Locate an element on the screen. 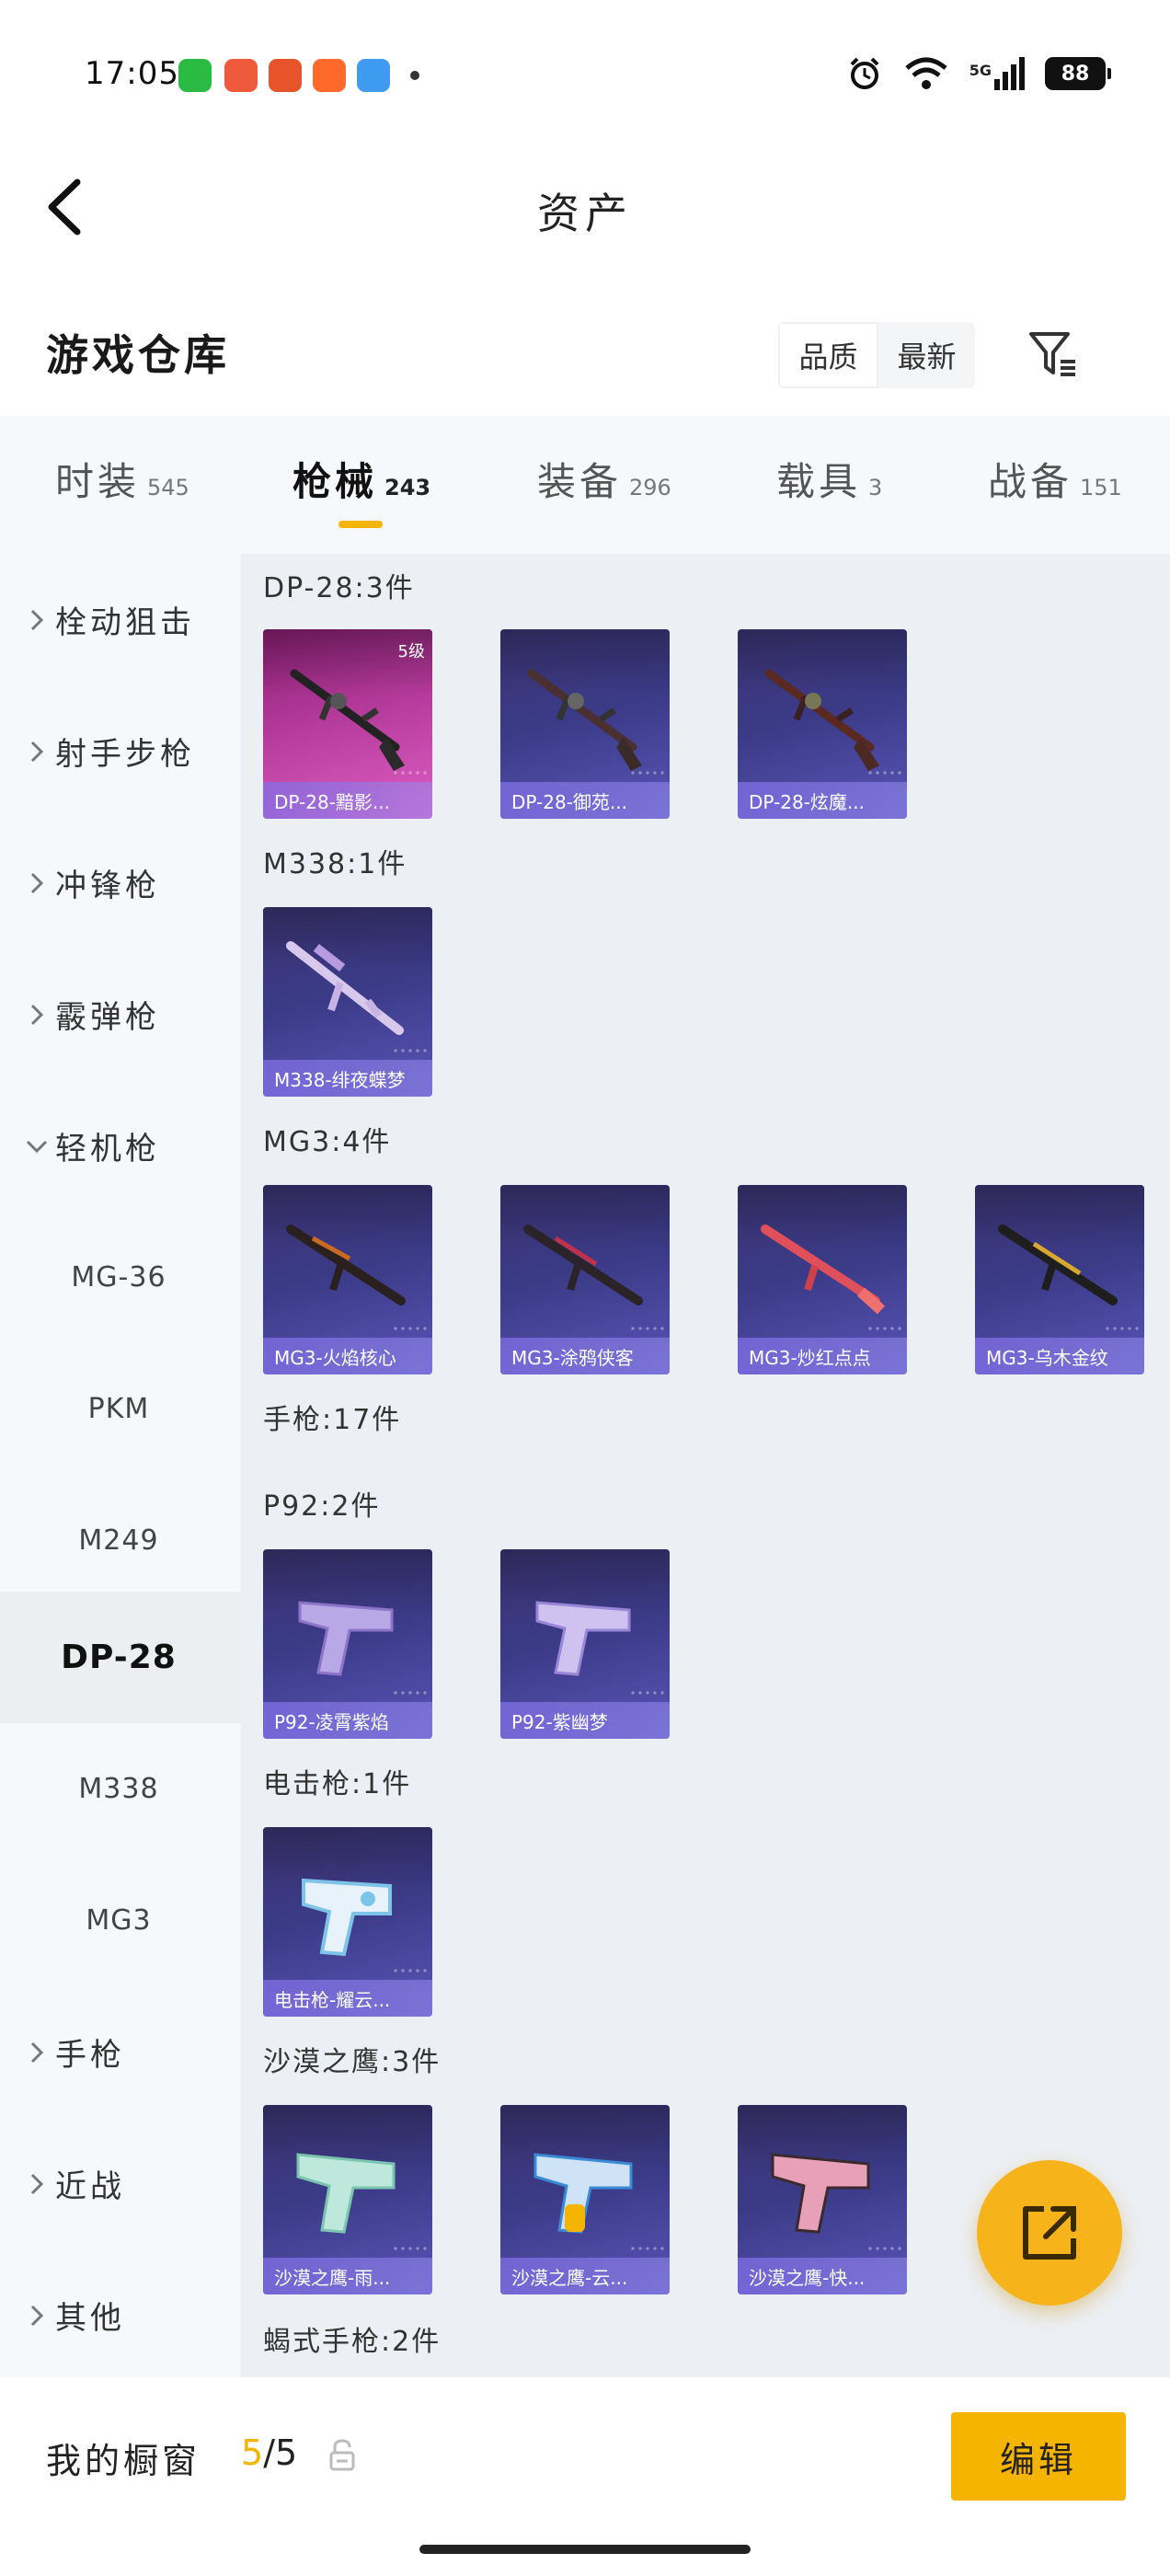 The width and height of the screenshot is (1170, 2576). group-title: 电击枪:1件 is located at coordinates (337, 1784).